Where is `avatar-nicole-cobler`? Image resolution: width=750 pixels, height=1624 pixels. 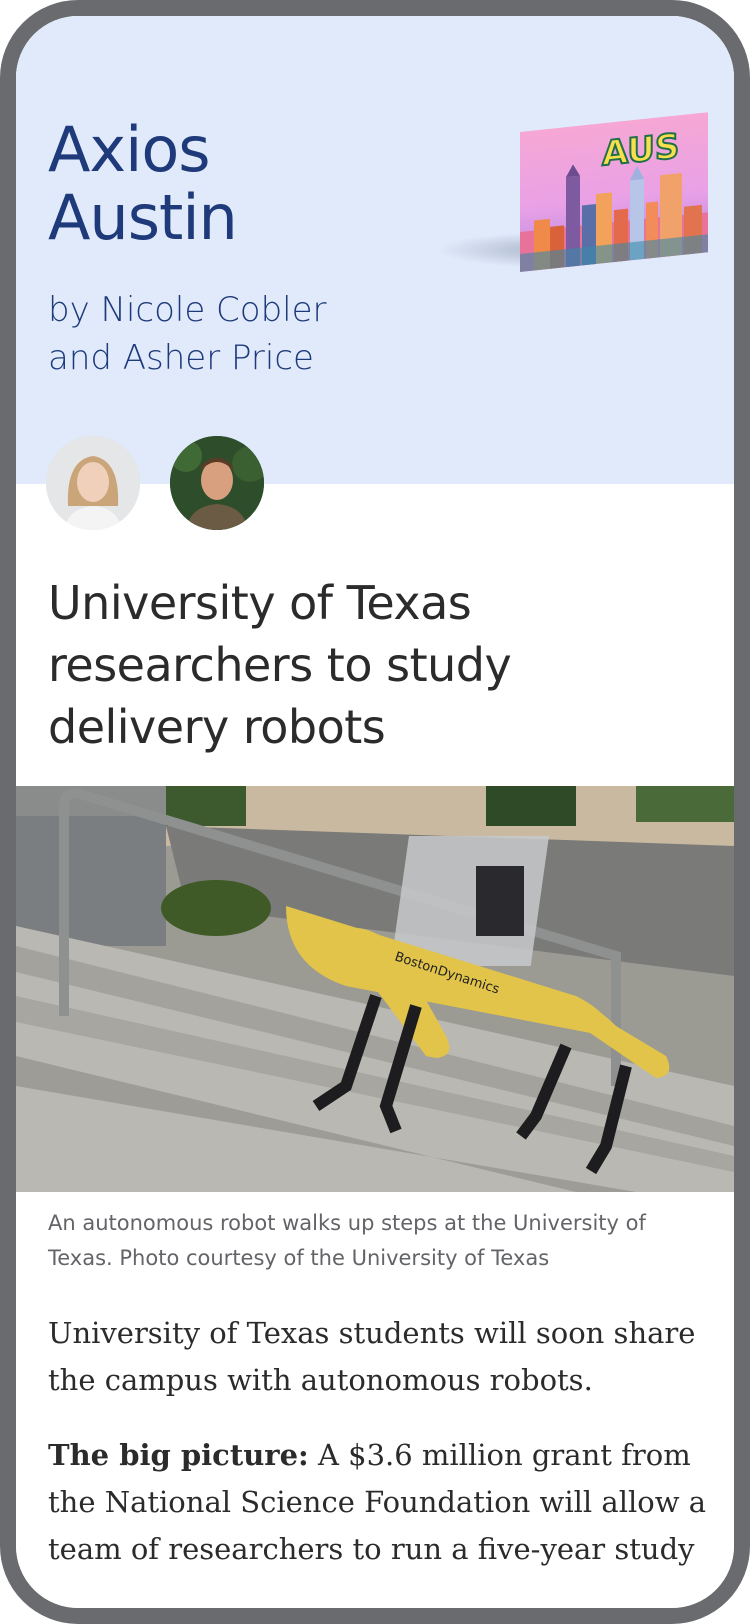 avatar-nicole-cobler is located at coordinates (93, 483).